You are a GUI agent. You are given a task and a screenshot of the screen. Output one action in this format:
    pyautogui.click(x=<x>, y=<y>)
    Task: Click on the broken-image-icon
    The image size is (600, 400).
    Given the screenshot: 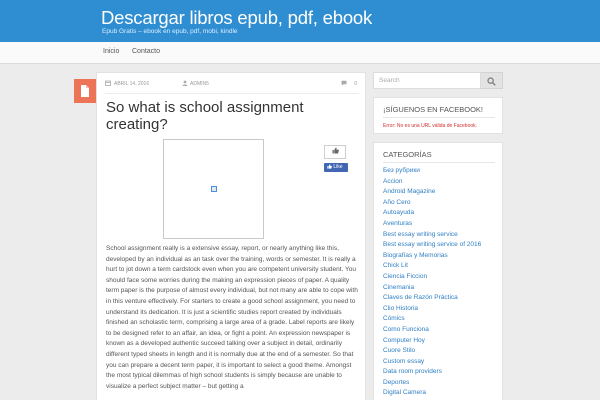 What is the action you would take?
    pyautogui.click(x=214, y=189)
    